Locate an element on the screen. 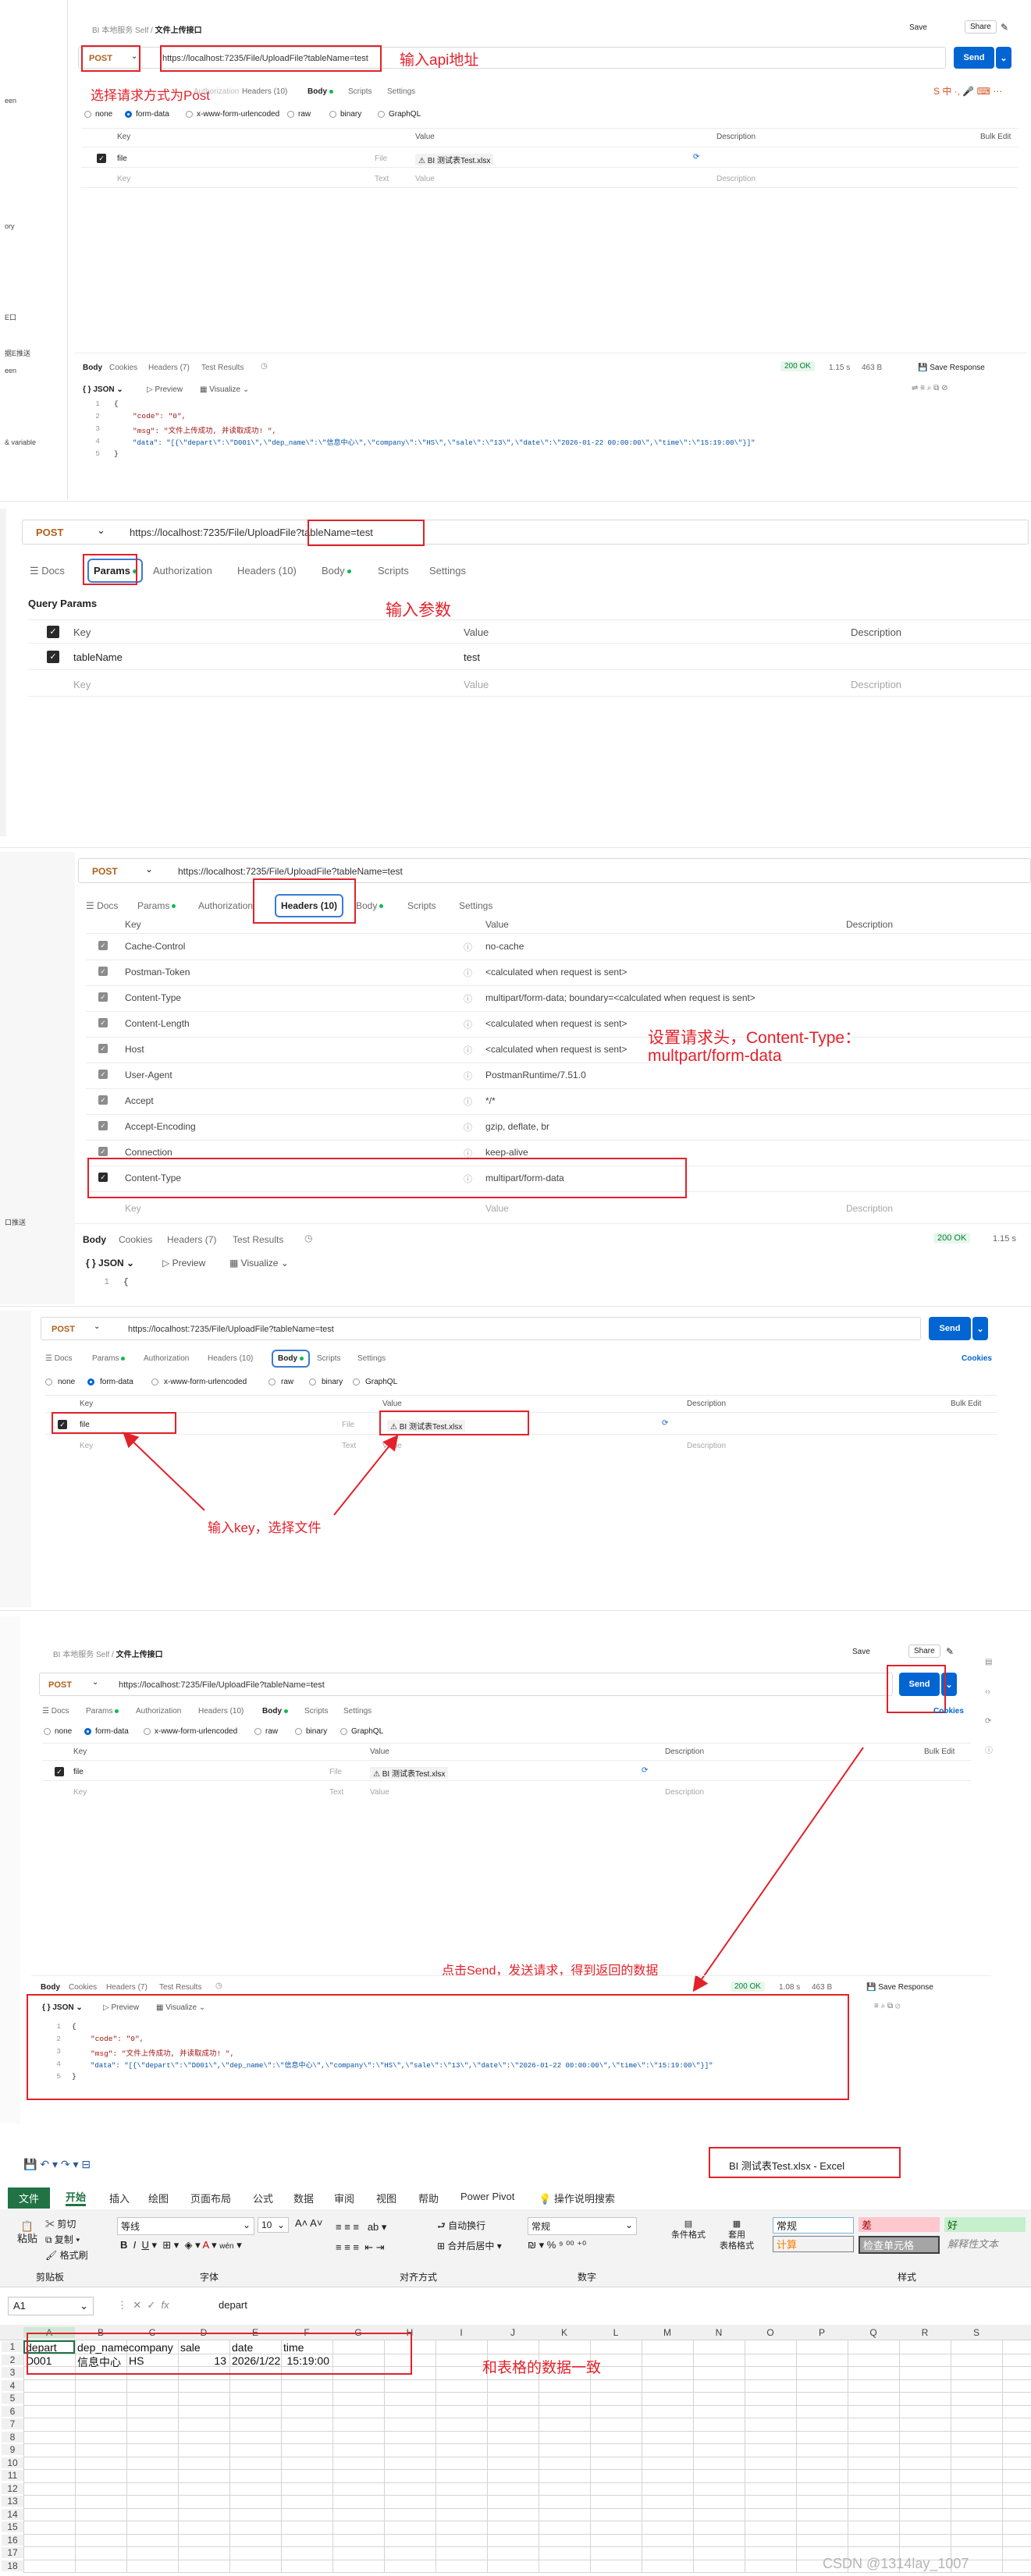  column-header: M is located at coordinates (667, 2332).